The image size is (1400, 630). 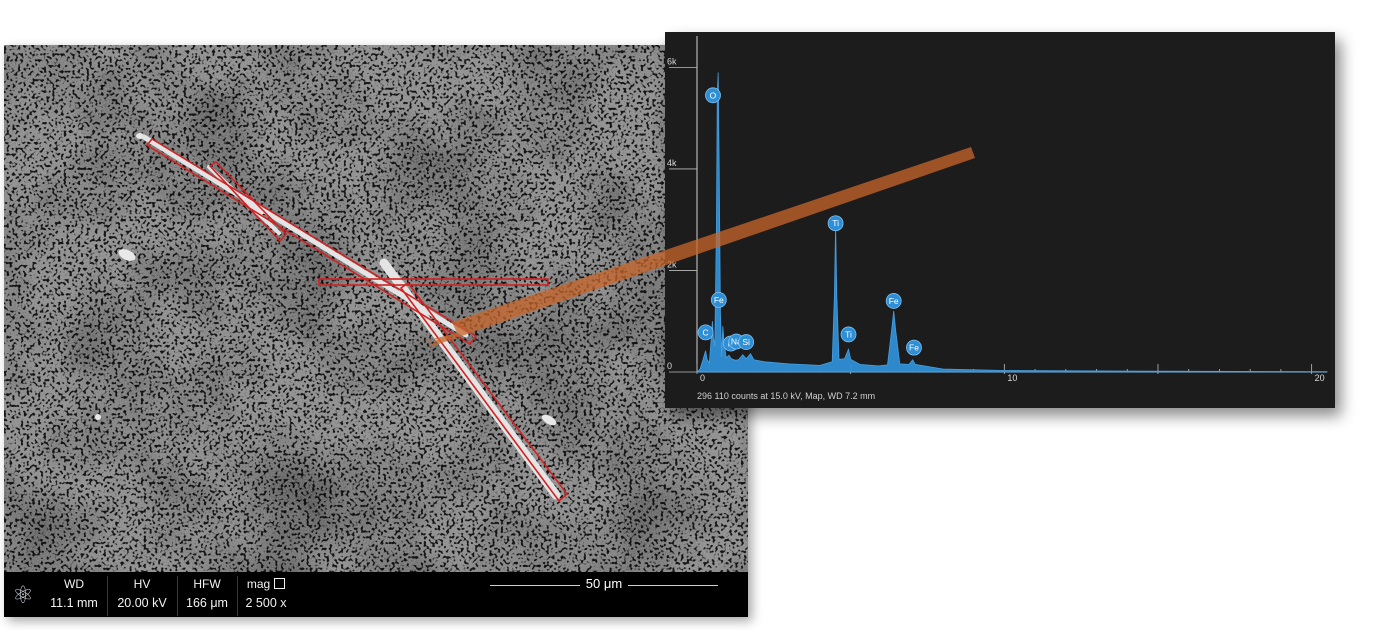 I want to click on hfw-field: HFW 166 μm, so click(x=207, y=594).